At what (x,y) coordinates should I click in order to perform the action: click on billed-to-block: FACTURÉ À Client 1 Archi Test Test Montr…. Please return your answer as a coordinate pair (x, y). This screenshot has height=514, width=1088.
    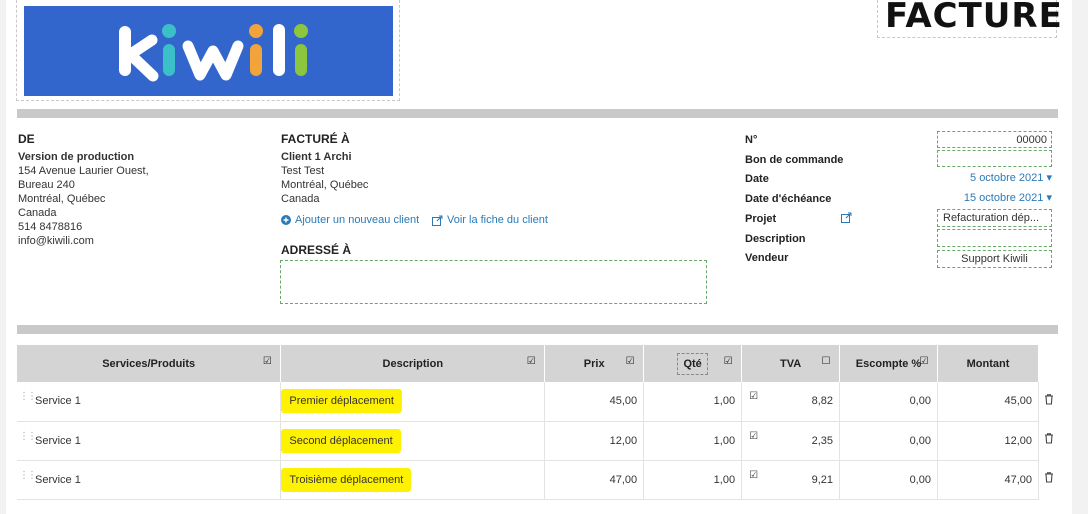
    Looking at the image, I should click on (324, 169).